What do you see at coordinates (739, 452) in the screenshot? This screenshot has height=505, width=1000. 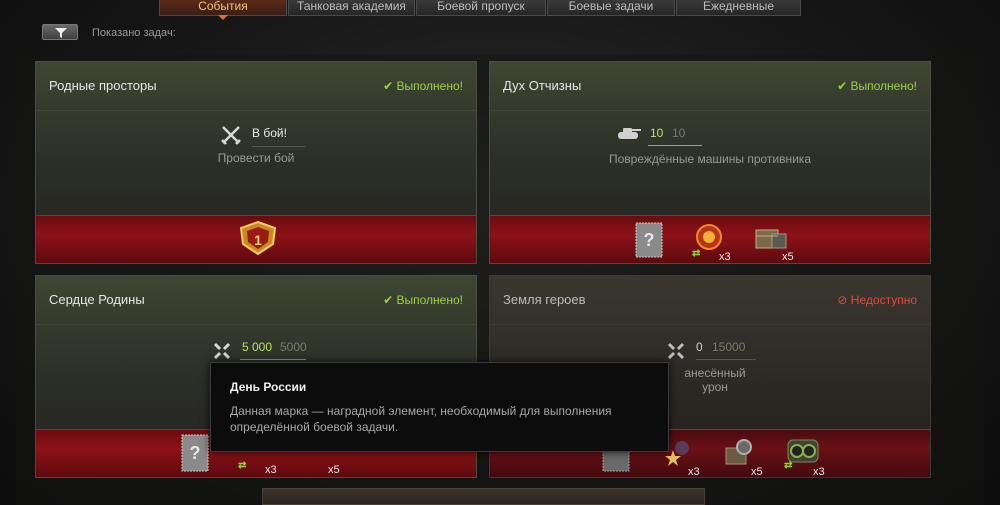 I see `crate-gear-icon` at bounding box center [739, 452].